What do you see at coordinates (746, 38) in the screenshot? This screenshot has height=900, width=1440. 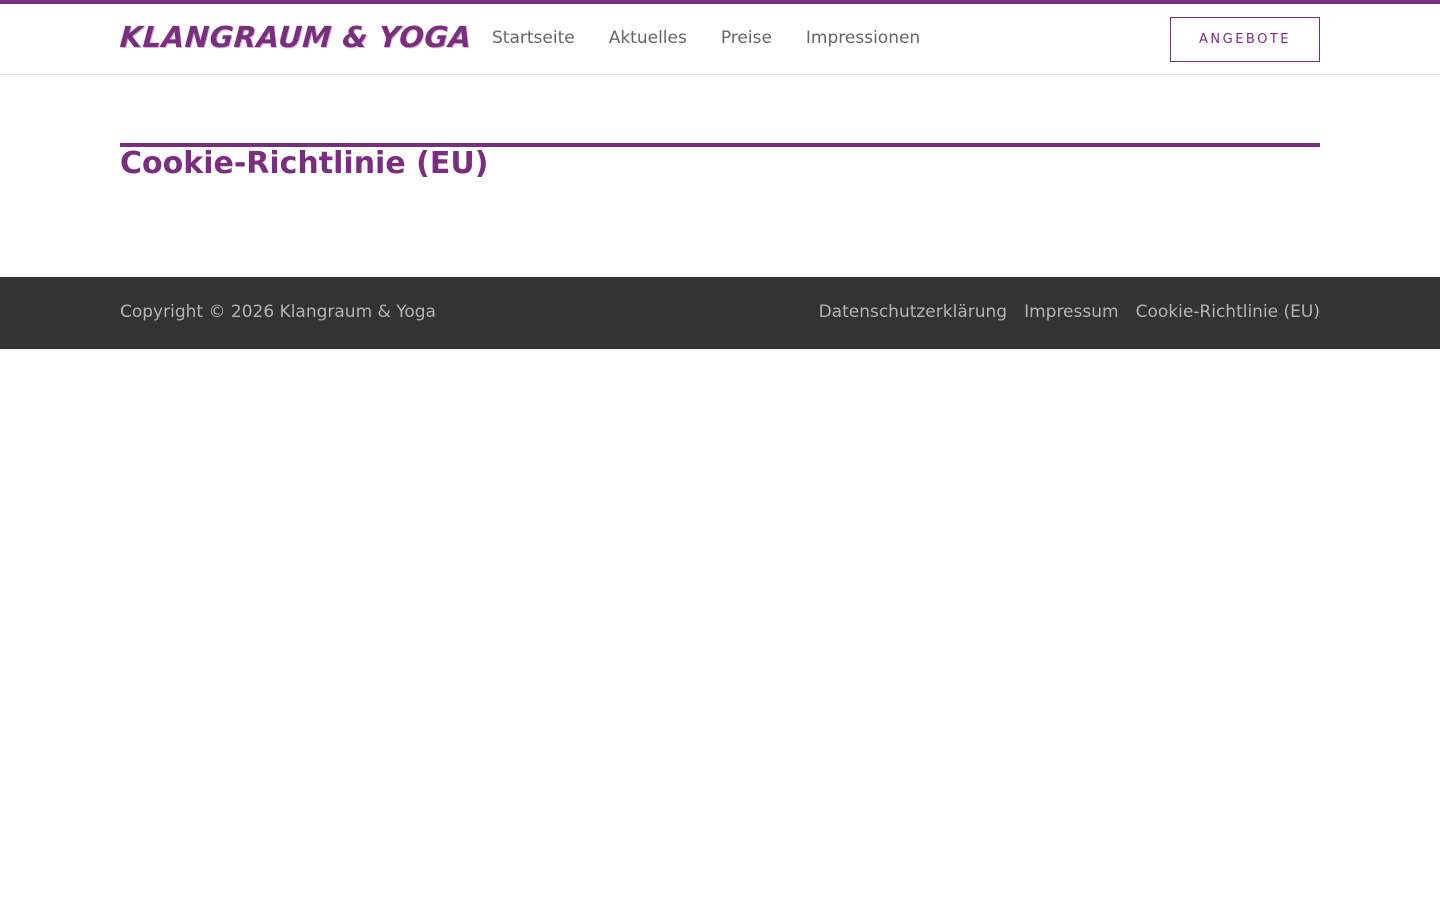 I see `nav-item-preise: Preise` at bounding box center [746, 38].